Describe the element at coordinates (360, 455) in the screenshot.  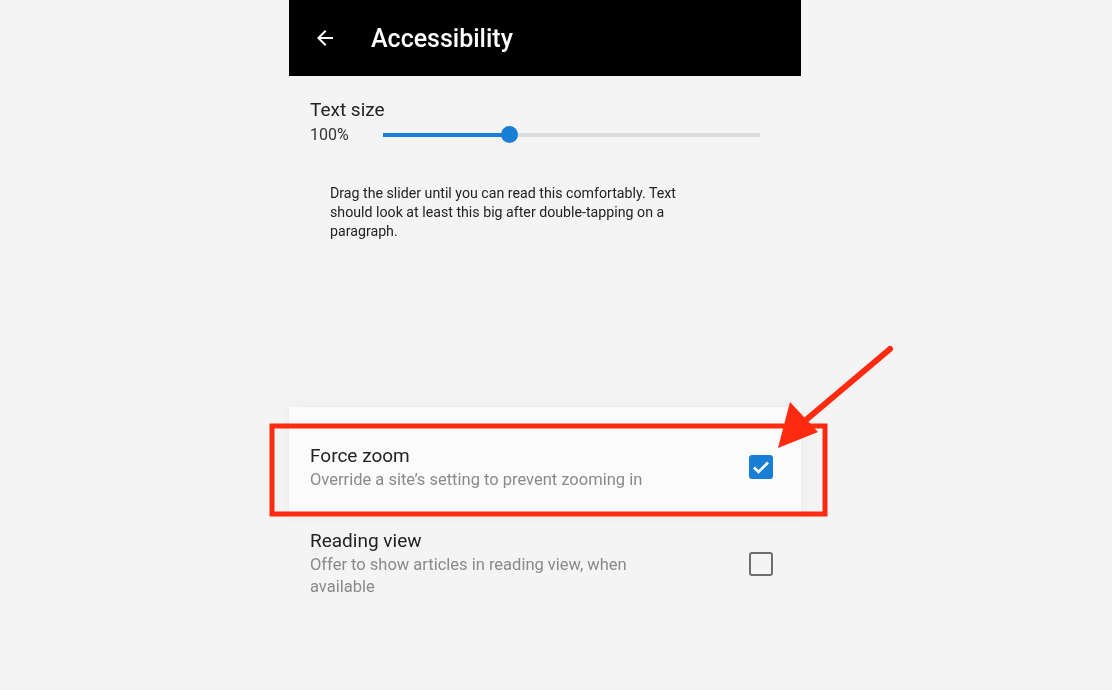
I see `setting-title: Force zoom` at that location.